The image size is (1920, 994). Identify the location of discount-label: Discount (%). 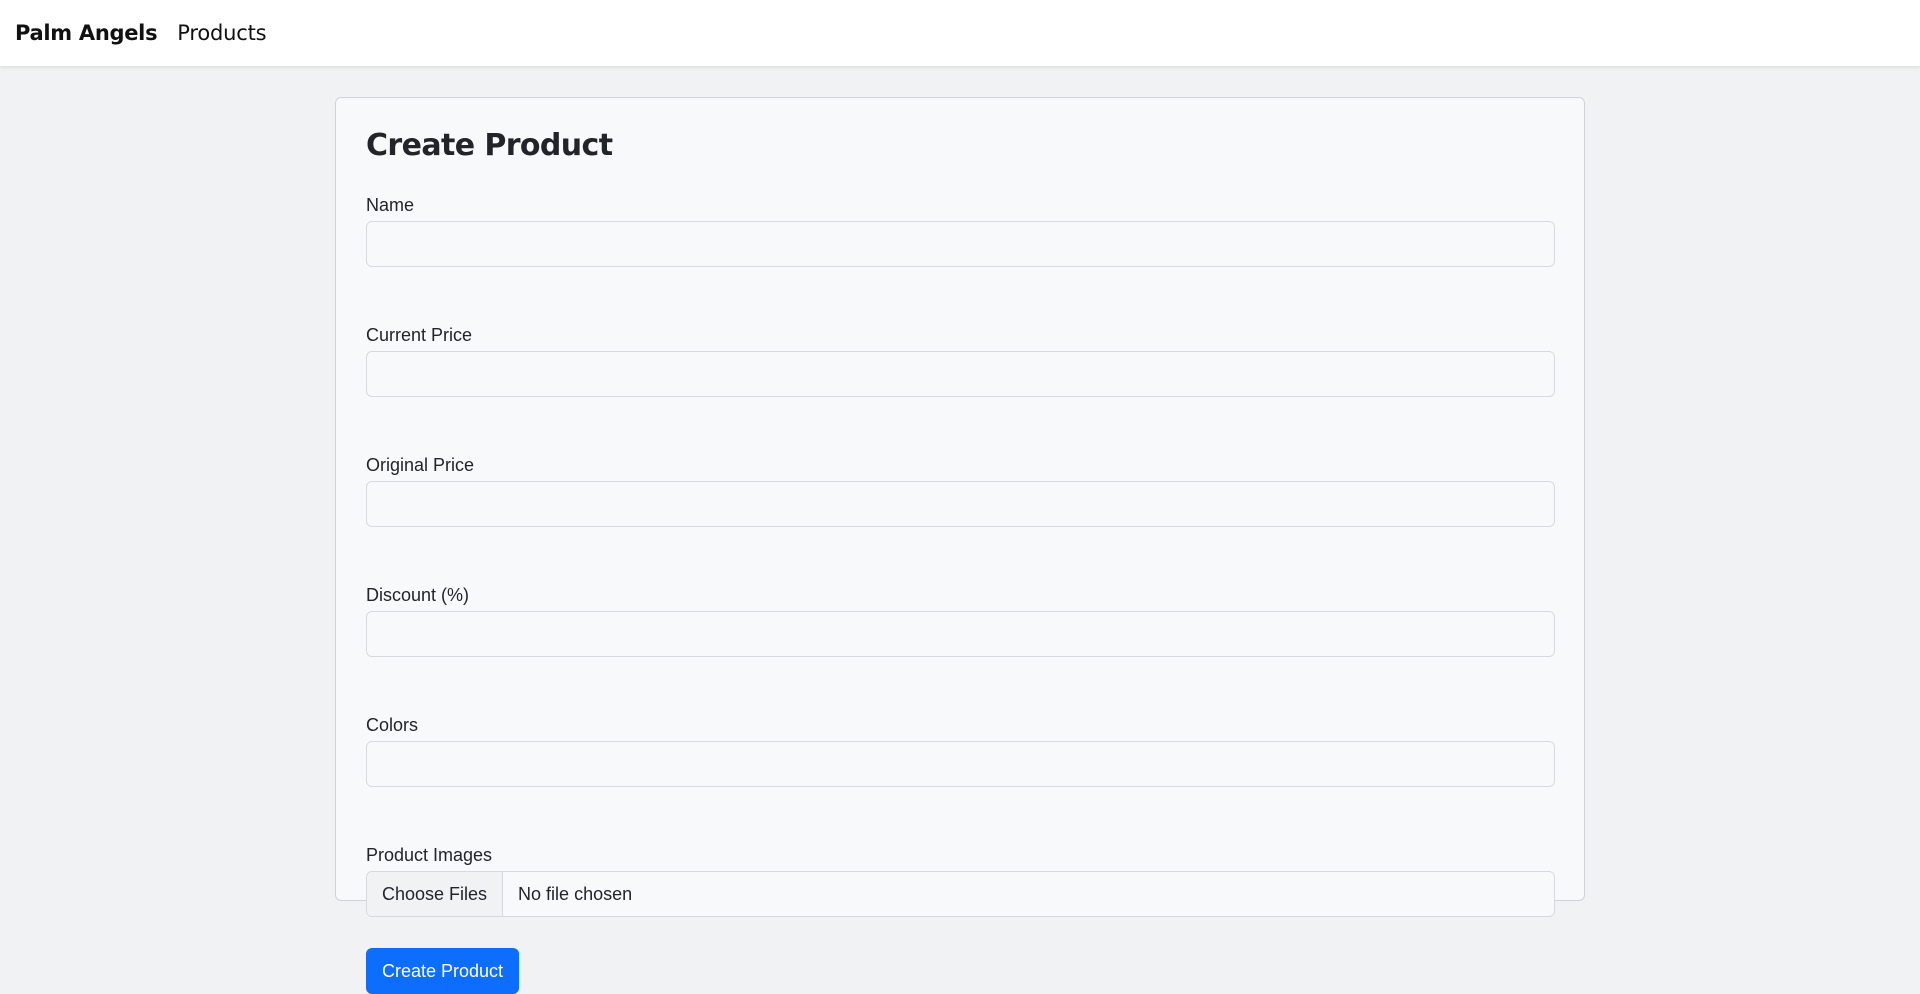
(418, 595).